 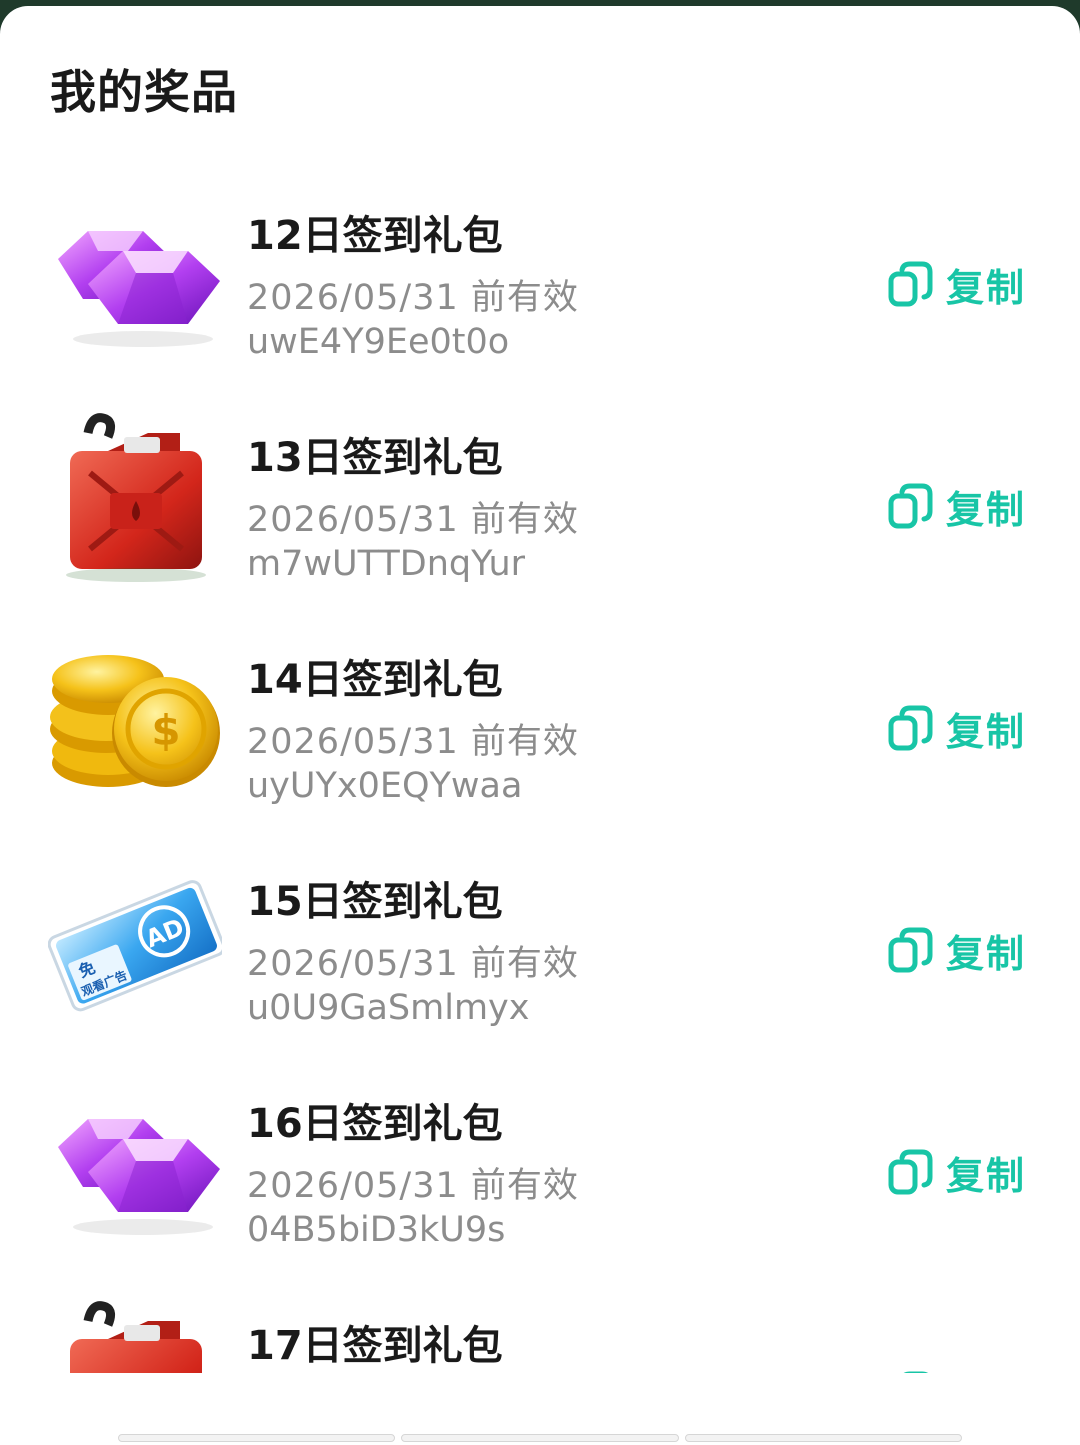 I want to click on ad-free-ticket-icon: AD 免 观看广告, so click(x=135, y=942).